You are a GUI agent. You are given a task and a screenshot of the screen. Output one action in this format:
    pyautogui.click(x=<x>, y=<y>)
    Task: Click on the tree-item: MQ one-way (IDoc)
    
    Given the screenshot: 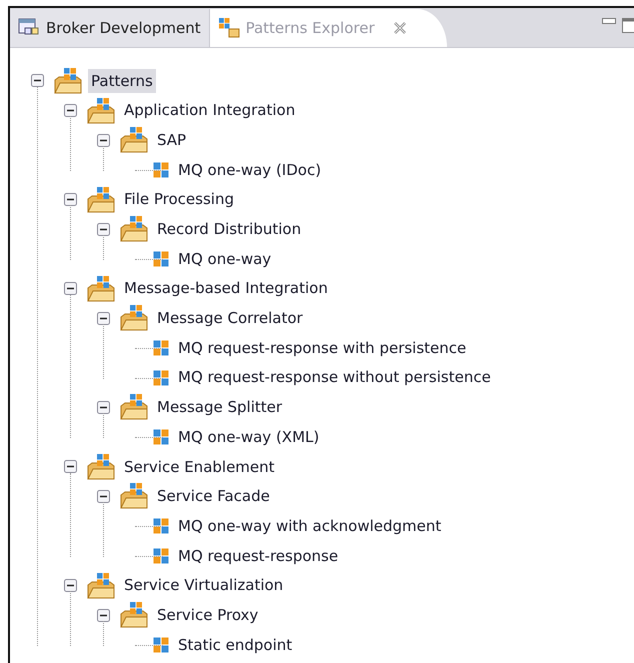 What is the action you would take?
    pyautogui.click(x=249, y=170)
    